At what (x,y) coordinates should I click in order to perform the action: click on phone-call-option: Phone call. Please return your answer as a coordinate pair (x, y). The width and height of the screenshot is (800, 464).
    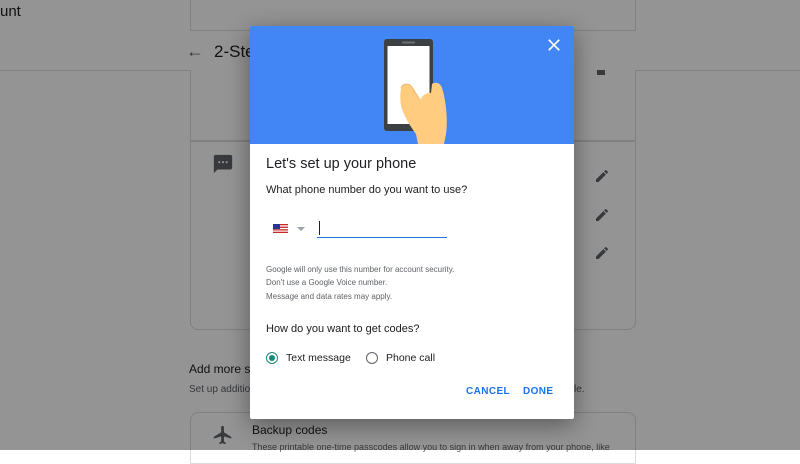
    Looking at the image, I should click on (400, 358).